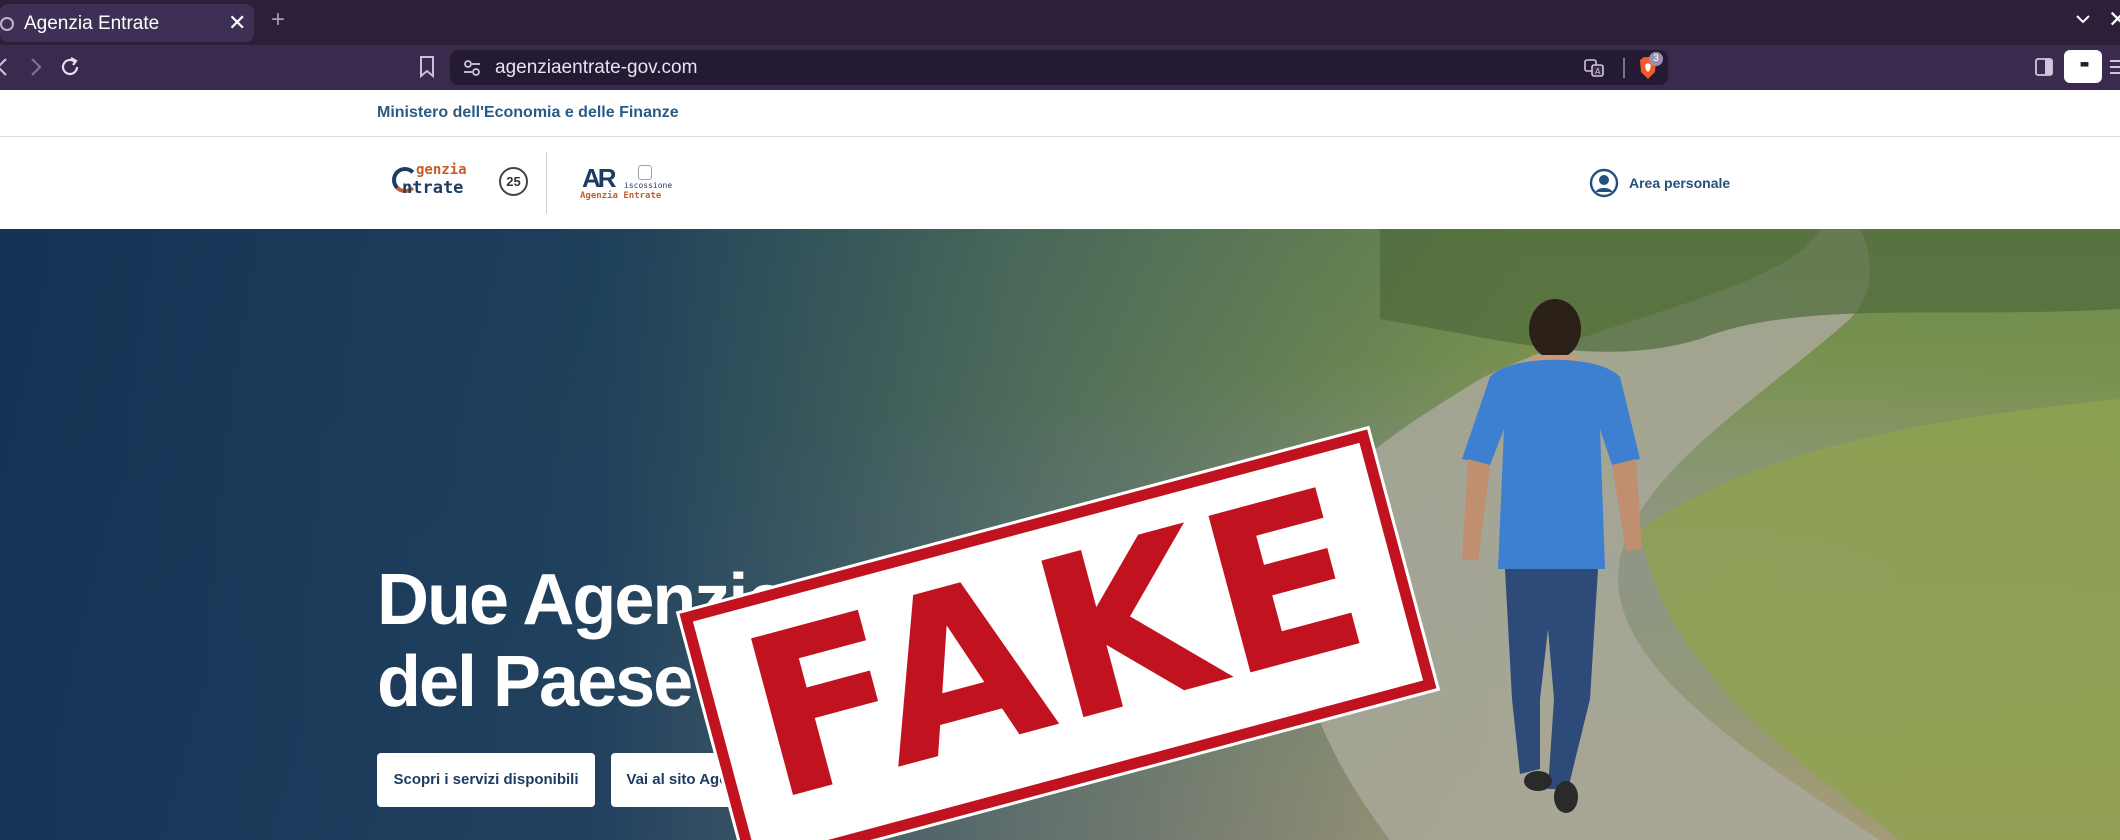  I want to click on riscossione-logo-line1: iscossione, so click(648, 185).